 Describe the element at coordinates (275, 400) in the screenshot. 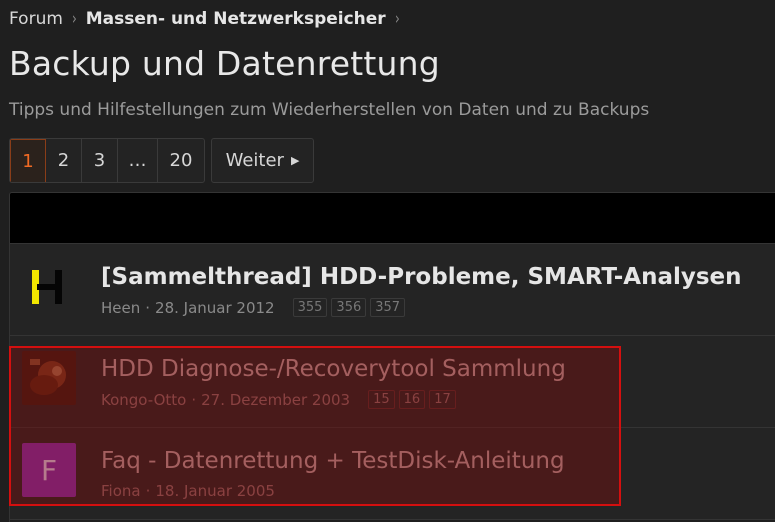

I see `thread-date: 27. Dezember 2003` at that location.